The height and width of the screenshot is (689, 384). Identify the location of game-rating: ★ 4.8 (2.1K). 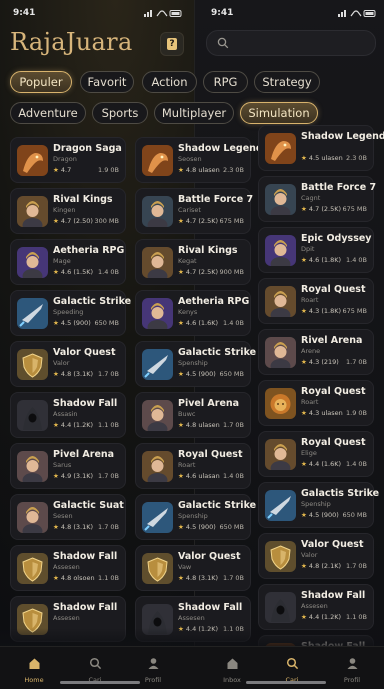
(321, 566).